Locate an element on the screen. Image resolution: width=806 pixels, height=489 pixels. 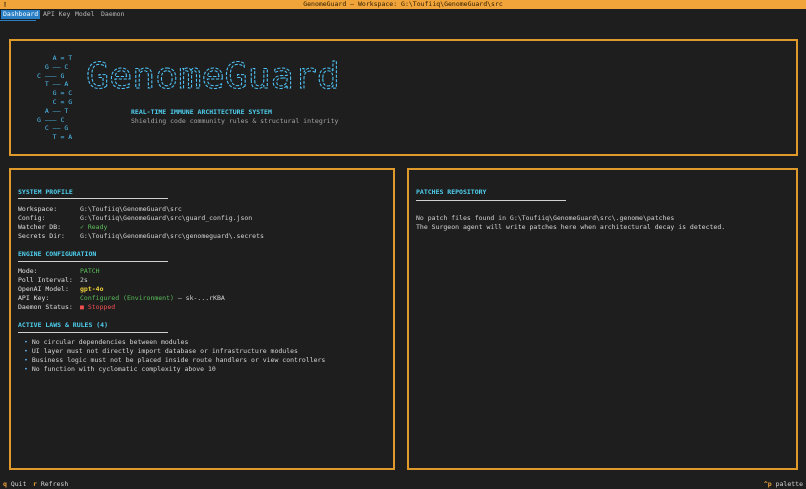
palette-shortcut: ^p palette is located at coordinates (783, 484).